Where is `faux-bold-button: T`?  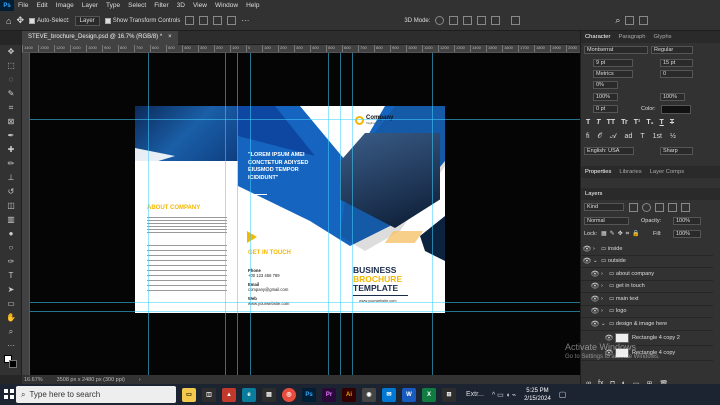 faux-bold-button: T is located at coordinates (588, 122).